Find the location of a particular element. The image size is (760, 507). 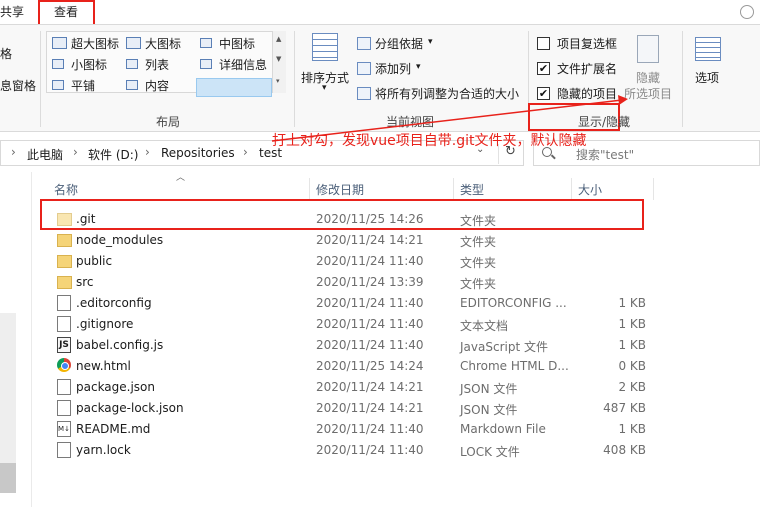

layout-extra-large: 超大图标 is located at coordinates (95, 43).